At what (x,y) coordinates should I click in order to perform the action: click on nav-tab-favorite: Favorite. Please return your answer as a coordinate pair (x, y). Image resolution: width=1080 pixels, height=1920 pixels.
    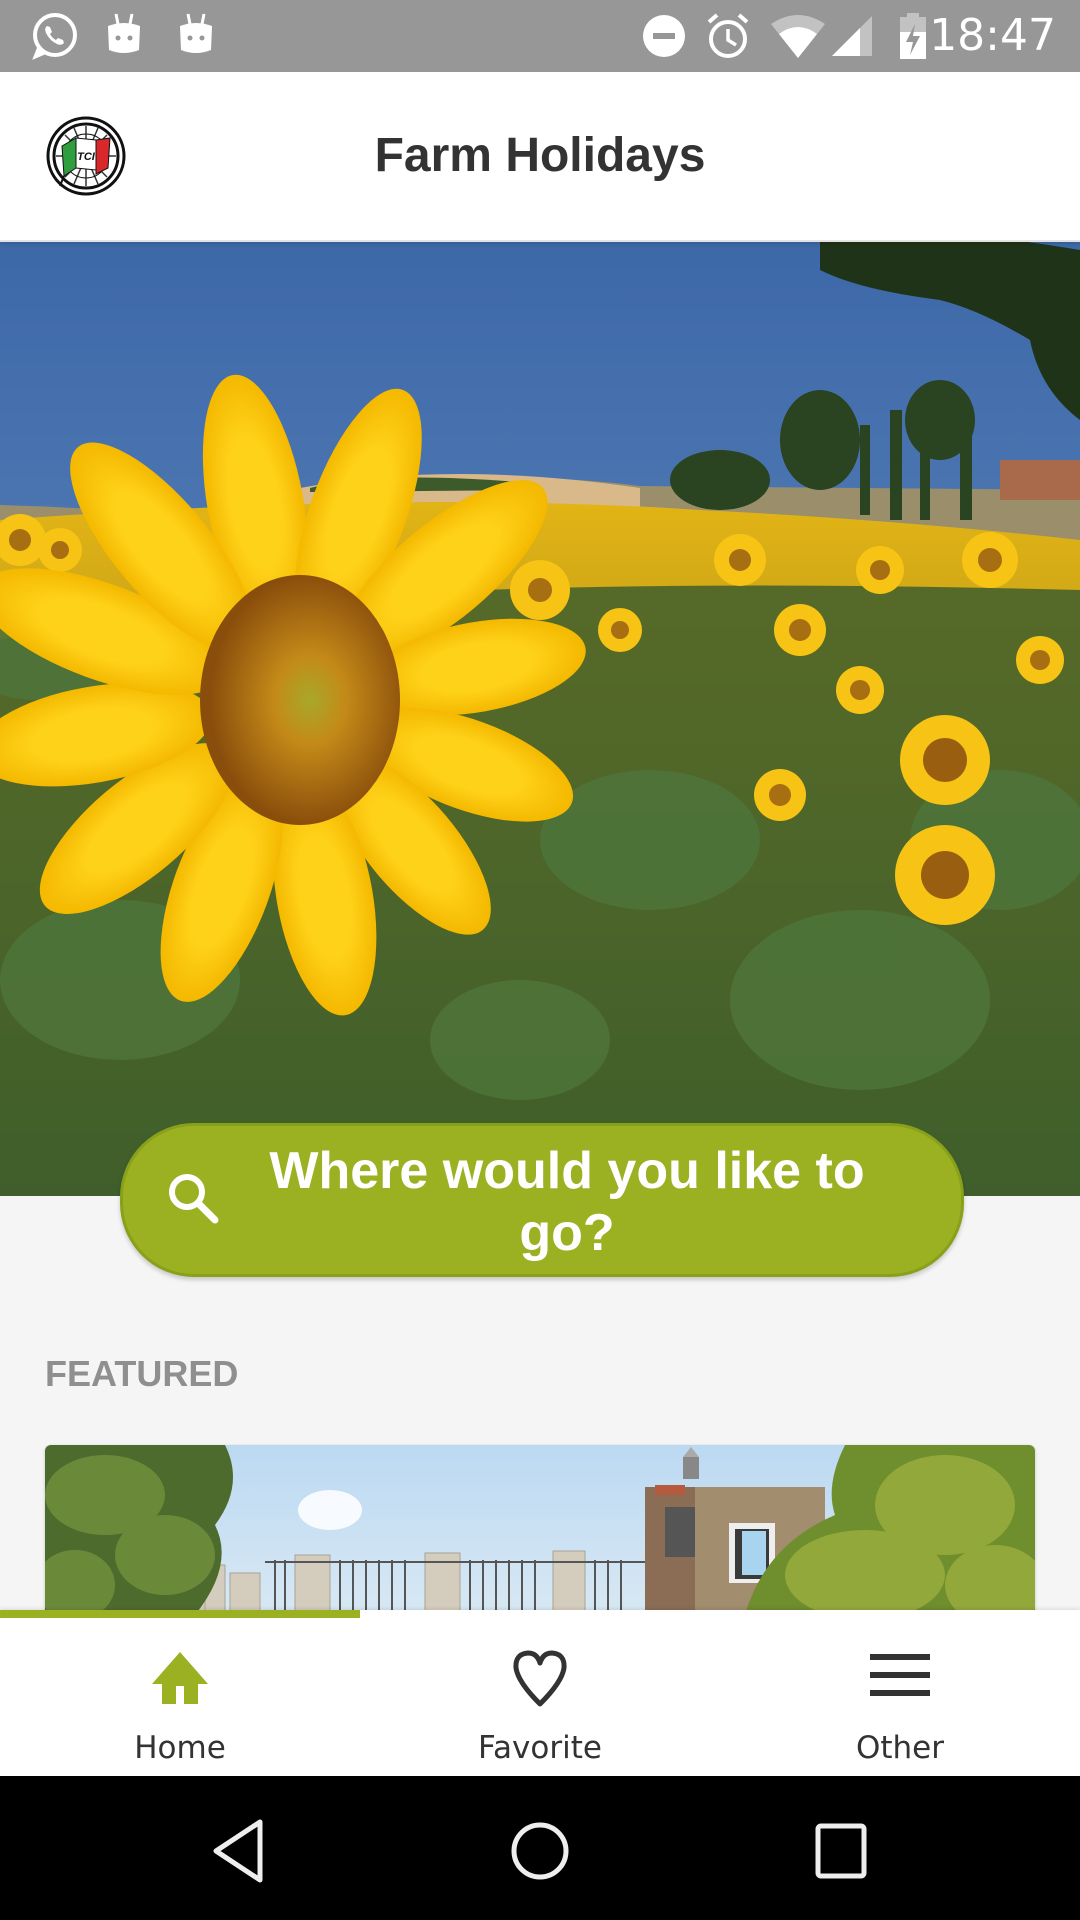
    Looking at the image, I should click on (540, 1697).